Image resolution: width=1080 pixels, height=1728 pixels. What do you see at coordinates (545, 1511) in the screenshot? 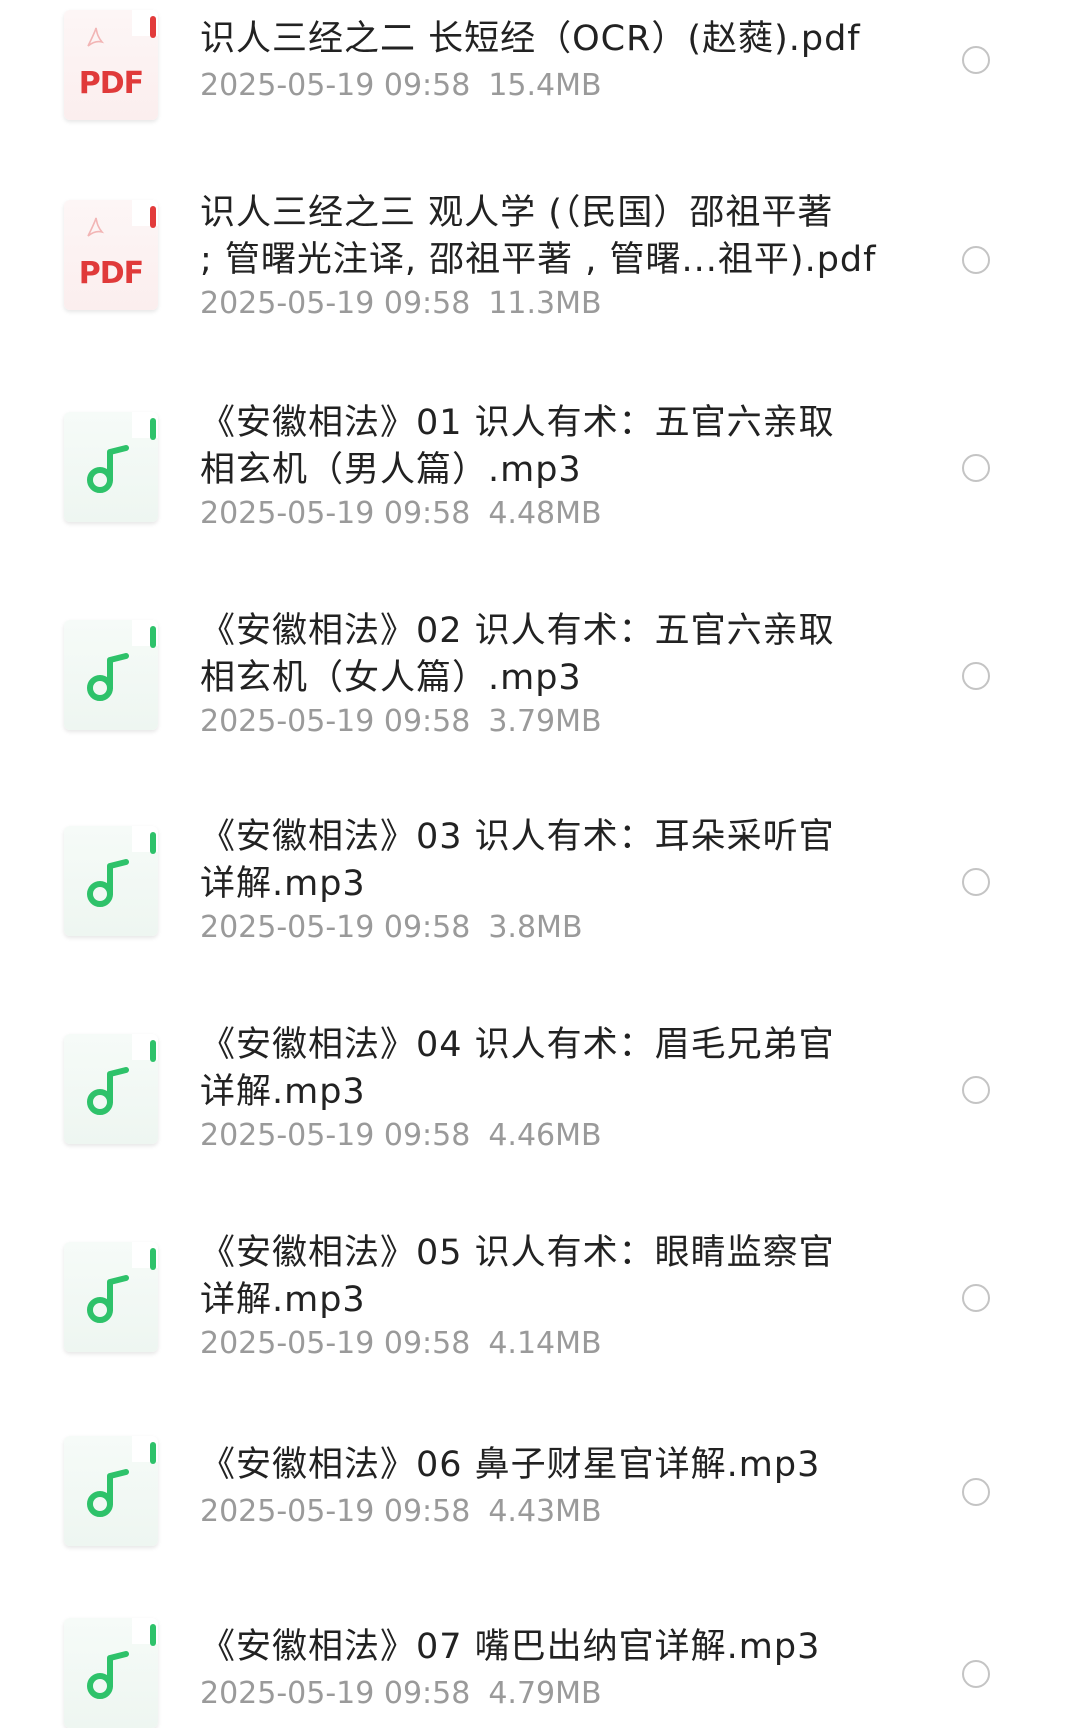
I see `file-size: 4.43MB` at bounding box center [545, 1511].